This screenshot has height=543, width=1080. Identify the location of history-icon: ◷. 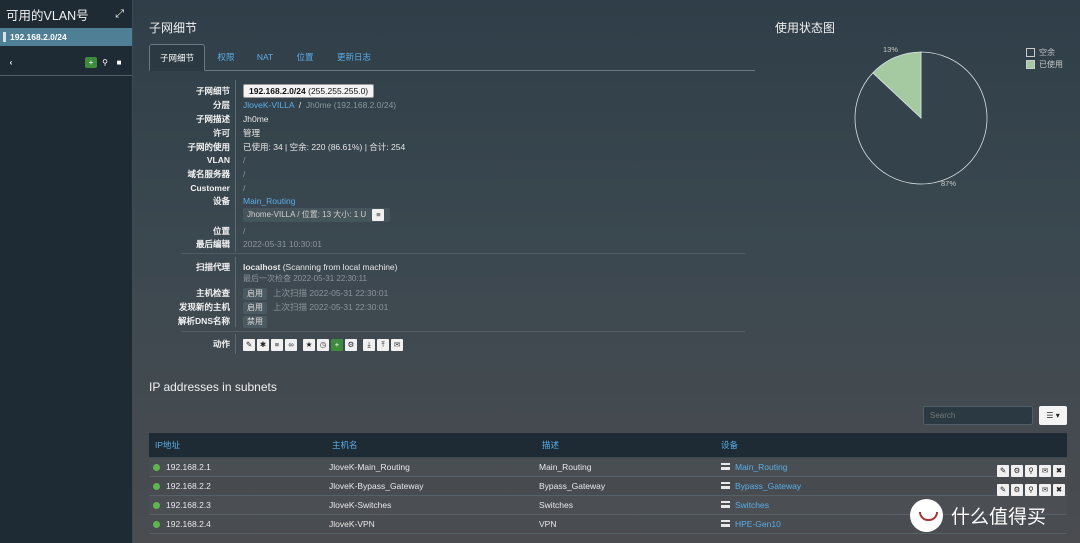
(323, 344).